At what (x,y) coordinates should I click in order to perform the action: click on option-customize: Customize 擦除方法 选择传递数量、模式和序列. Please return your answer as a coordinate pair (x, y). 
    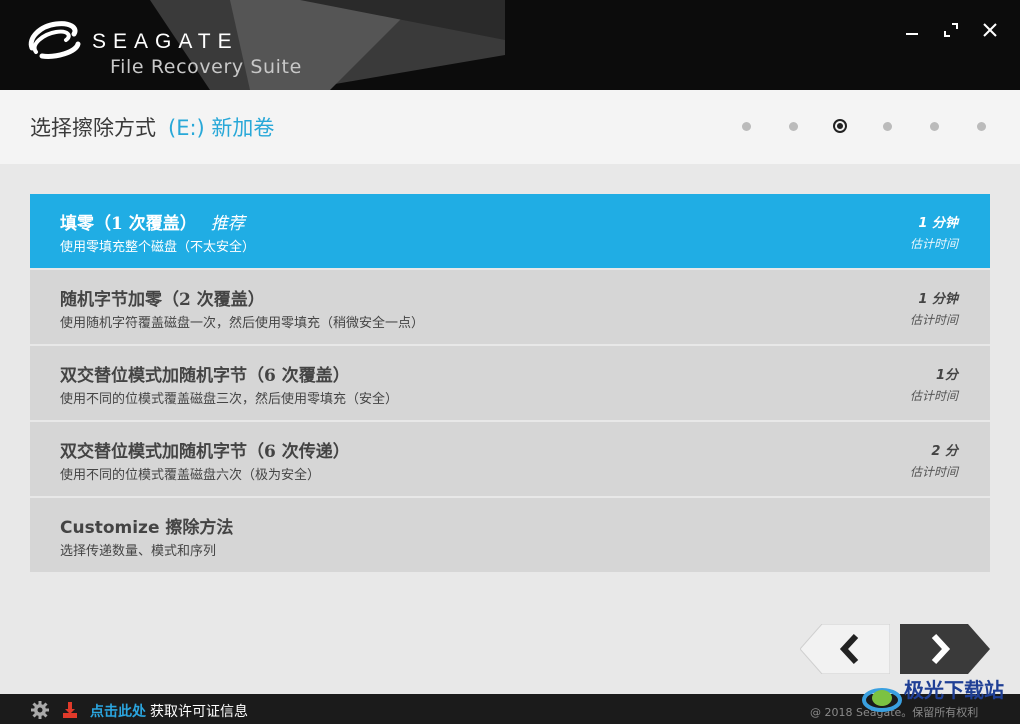
    Looking at the image, I should click on (510, 535).